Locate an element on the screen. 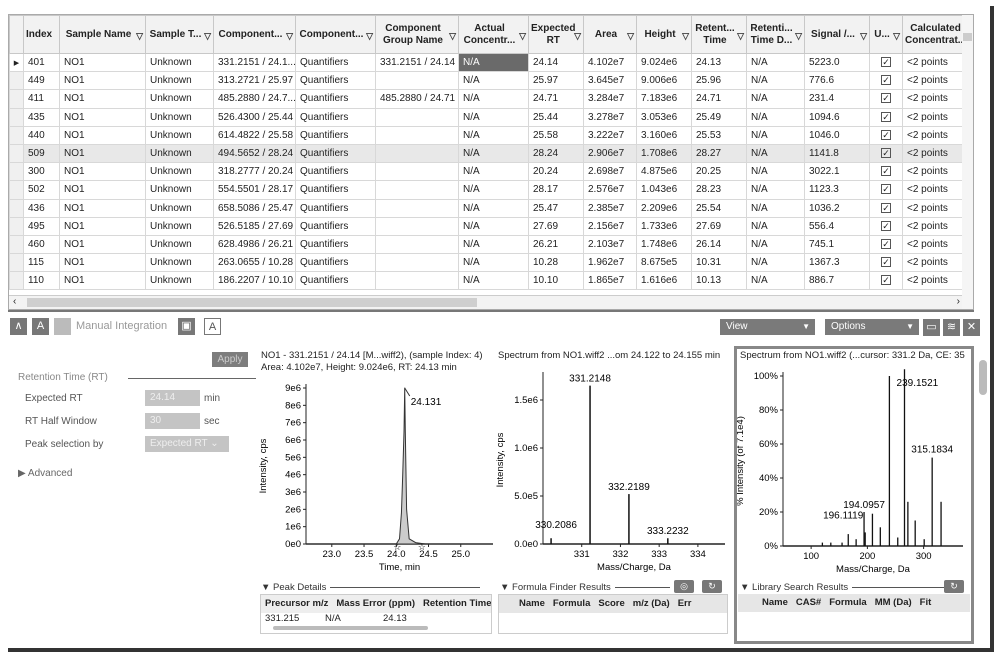  column-header: CAS# is located at coordinates (808, 603).